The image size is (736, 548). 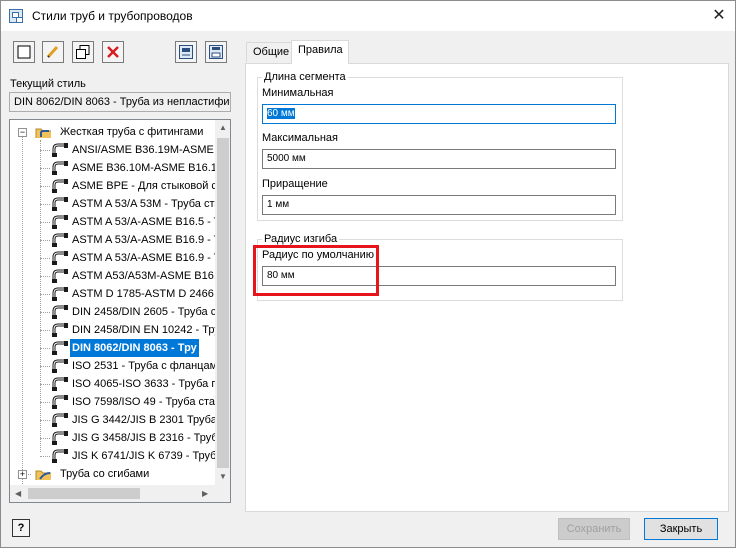 I want to click on export-icon, so click(x=216, y=52).